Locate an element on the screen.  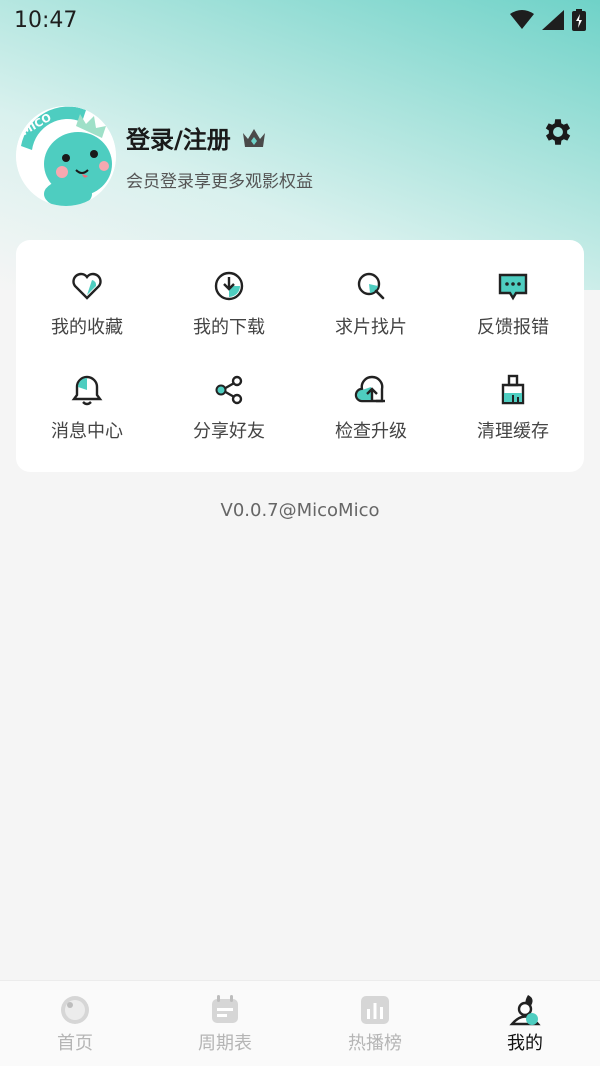
menu-item-share: 分享好友 is located at coordinates (229, 408).